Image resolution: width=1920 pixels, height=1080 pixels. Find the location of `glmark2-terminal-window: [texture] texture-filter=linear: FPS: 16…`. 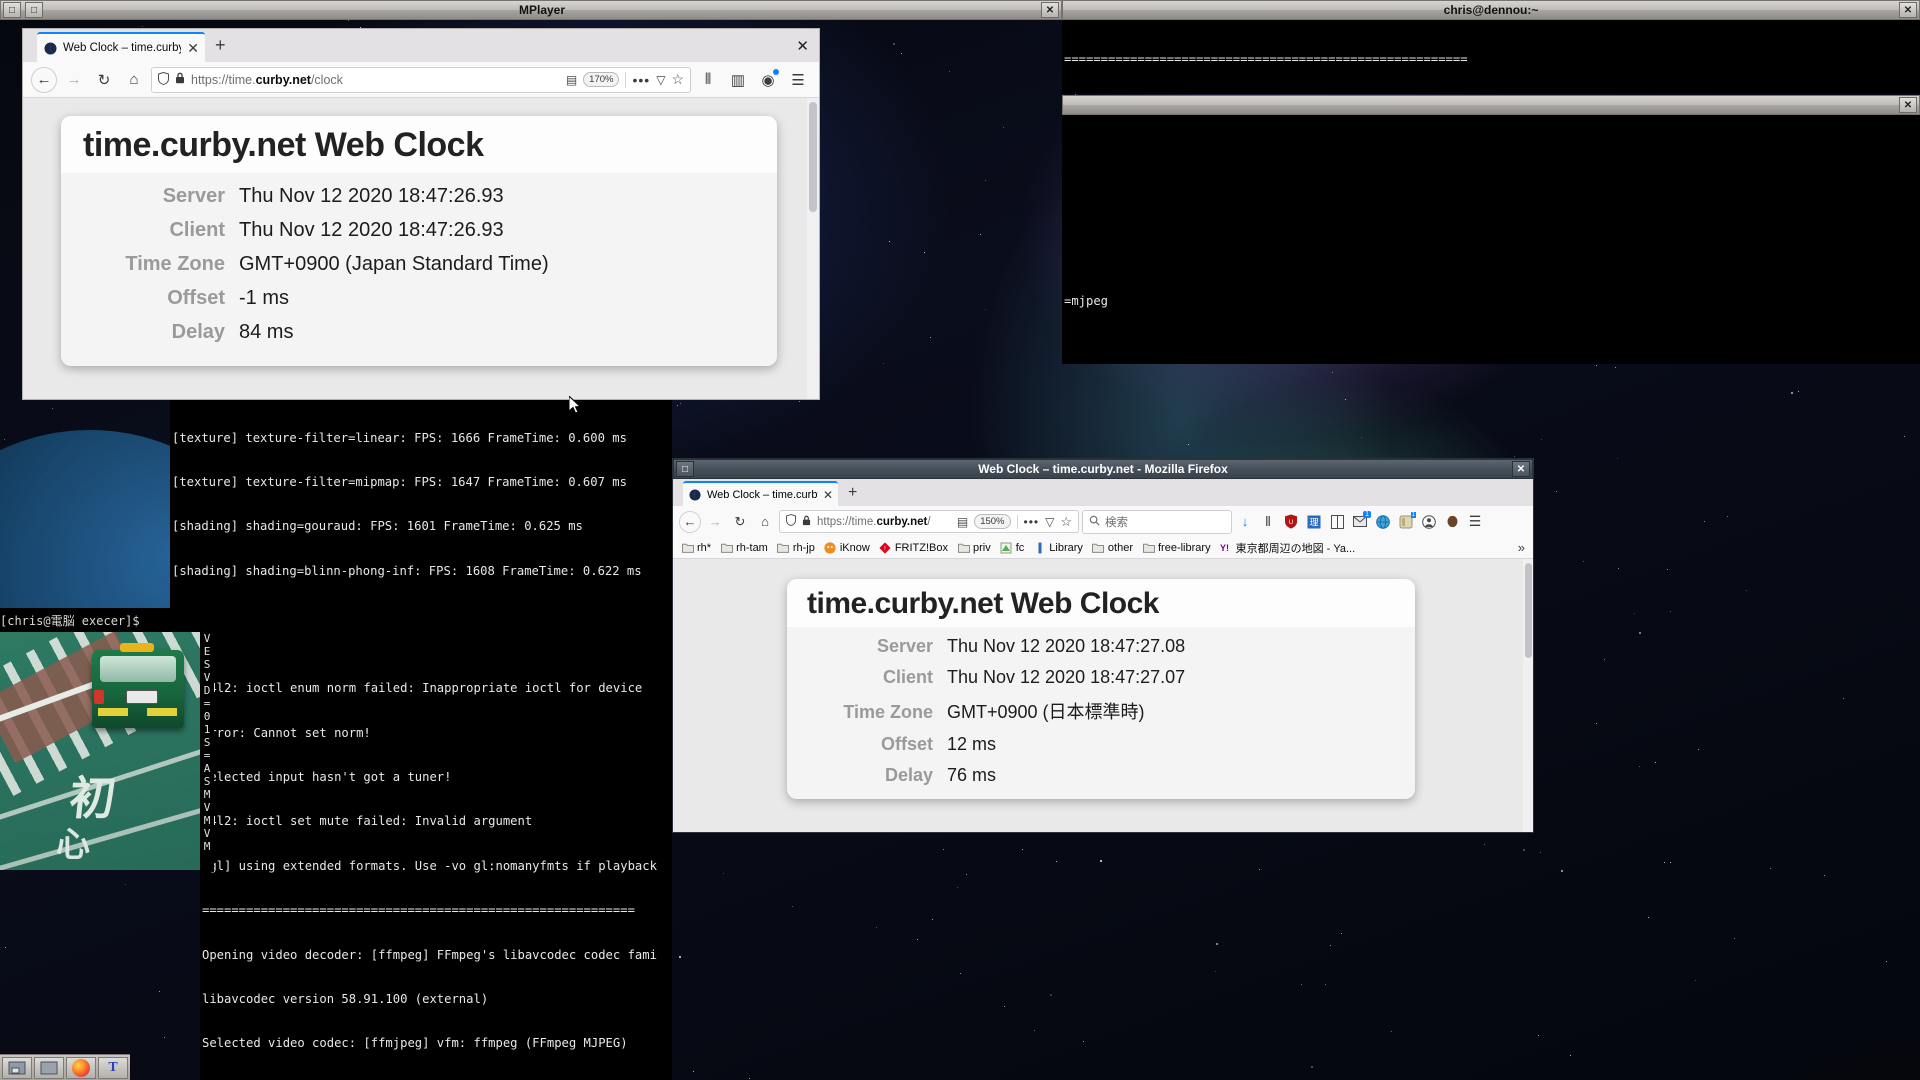

glmark2-terminal-window: [texture] texture-filter=linear: FPS: 16… is located at coordinates (421, 505).